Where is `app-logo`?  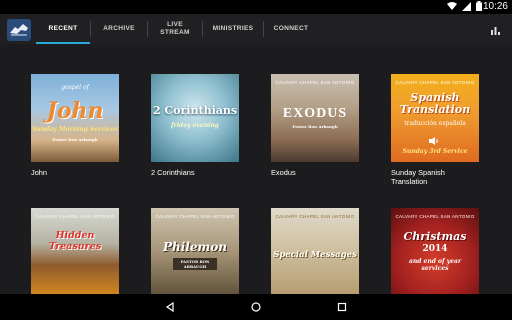
app-logo is located at coordinates (19, 30).